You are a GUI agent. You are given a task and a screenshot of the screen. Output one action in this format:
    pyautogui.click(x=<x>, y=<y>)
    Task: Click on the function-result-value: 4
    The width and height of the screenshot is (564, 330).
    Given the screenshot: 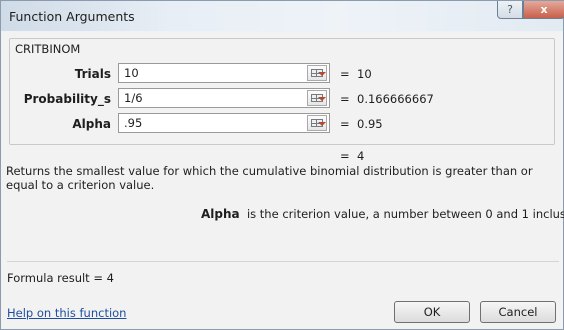 What is the action you would take?
    pyautogui.click(x=361, y=156)
    